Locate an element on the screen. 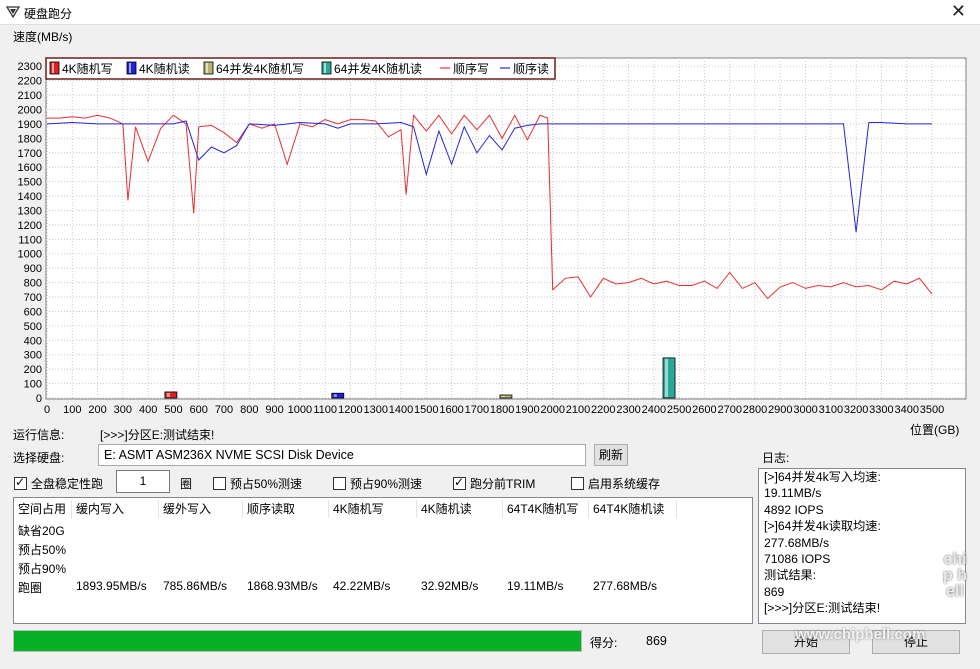 The image size is (980, 669). x-tick-label: 100 is located at coordinates (72, 410).